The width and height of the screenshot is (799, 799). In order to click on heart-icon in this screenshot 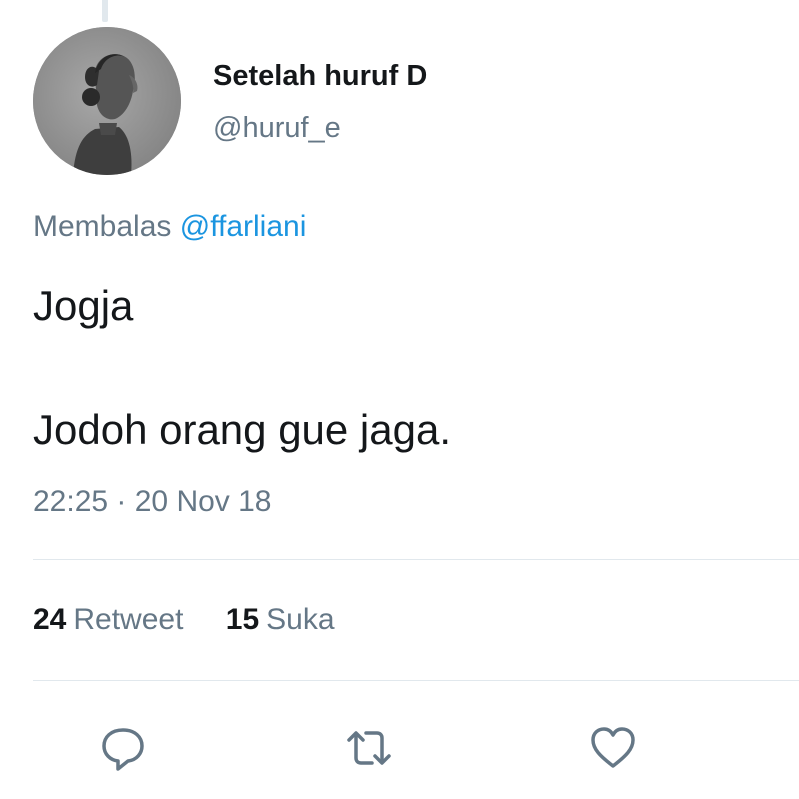, I will do `click(613, 747)`.